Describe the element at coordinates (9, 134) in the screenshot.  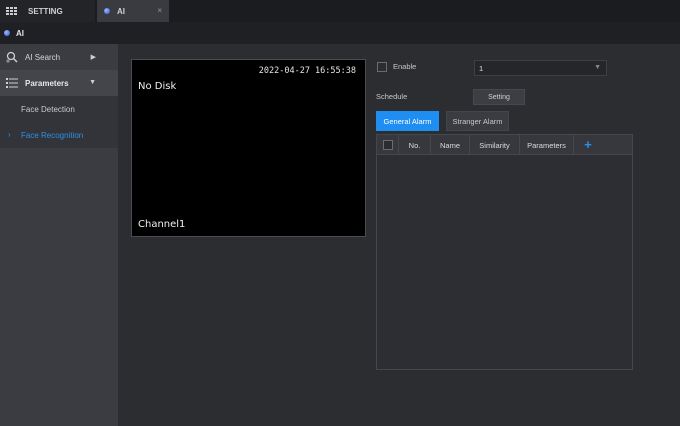
I see `chevron-right-icon: ›` at that location.